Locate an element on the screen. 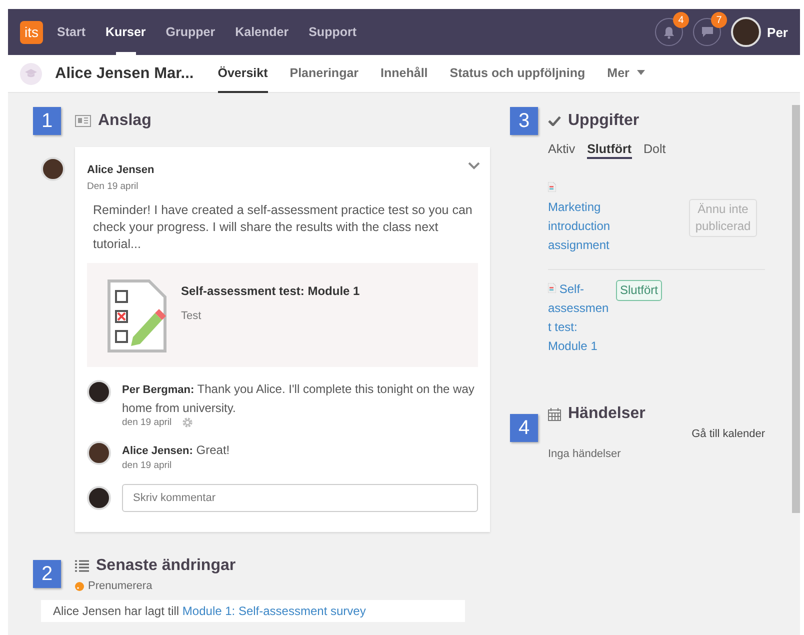 The height and width of the screenshot is (635, 804). course-tab: Planeringar is located at coordinates (324, 73).